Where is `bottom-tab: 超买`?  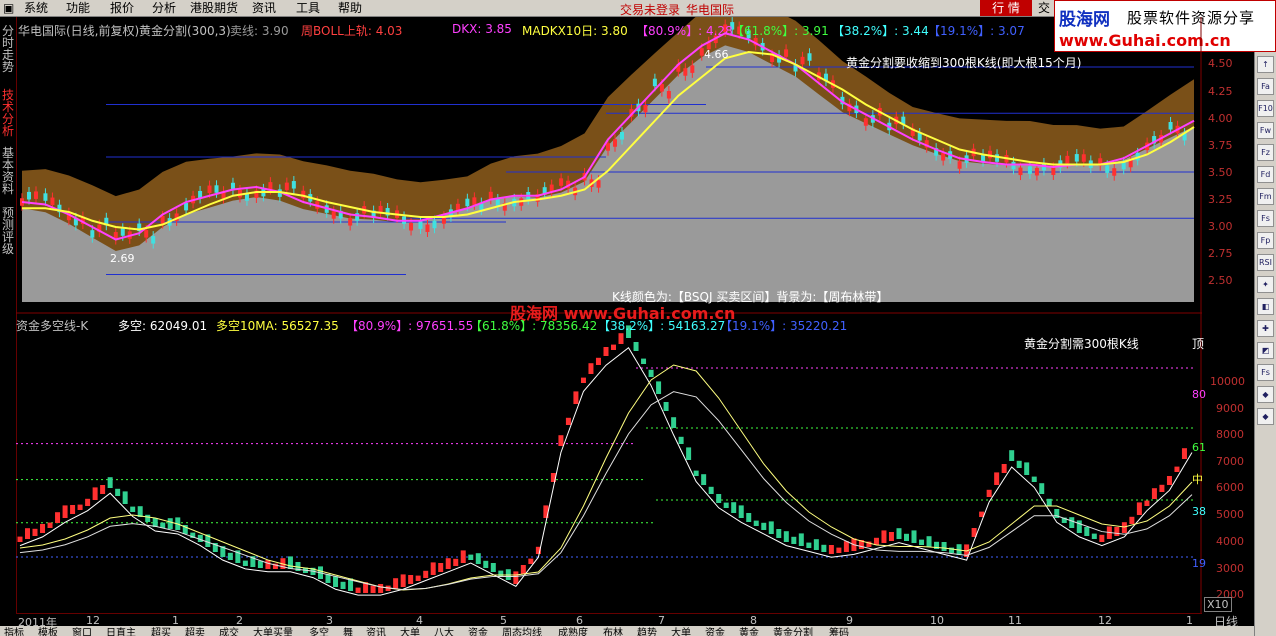 bottom-tab: 超买 is located at coordinates (161, 631).